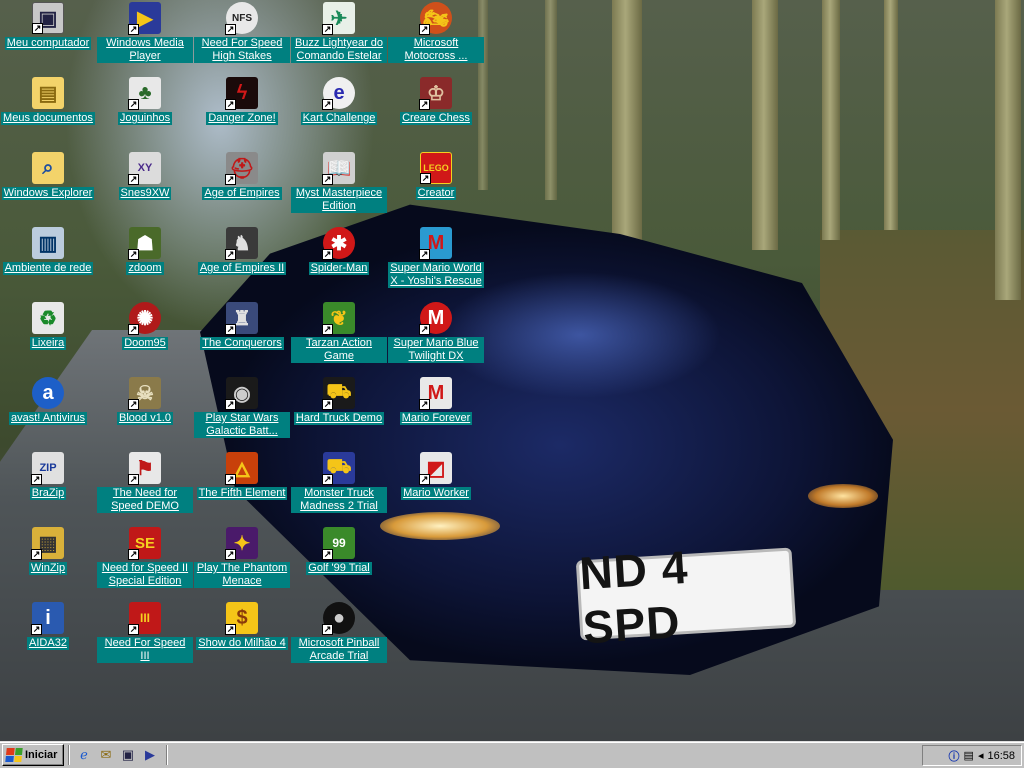  Describe the element at coordinates (954, 756) in the screenshot. I see `info-icon: ⓘ` at that location.